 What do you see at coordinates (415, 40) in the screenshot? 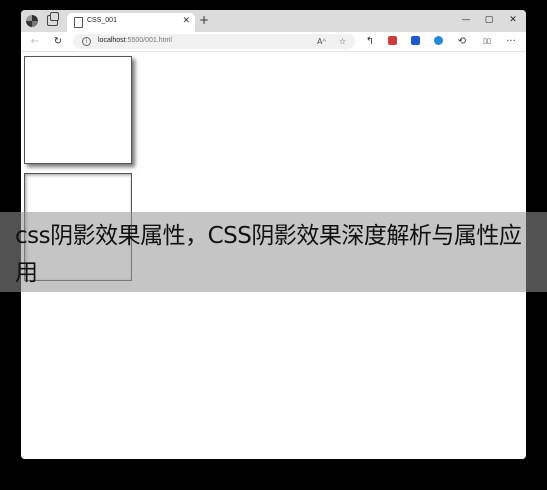
I see `extension-blue-icon` at bounding box center [415, 40].